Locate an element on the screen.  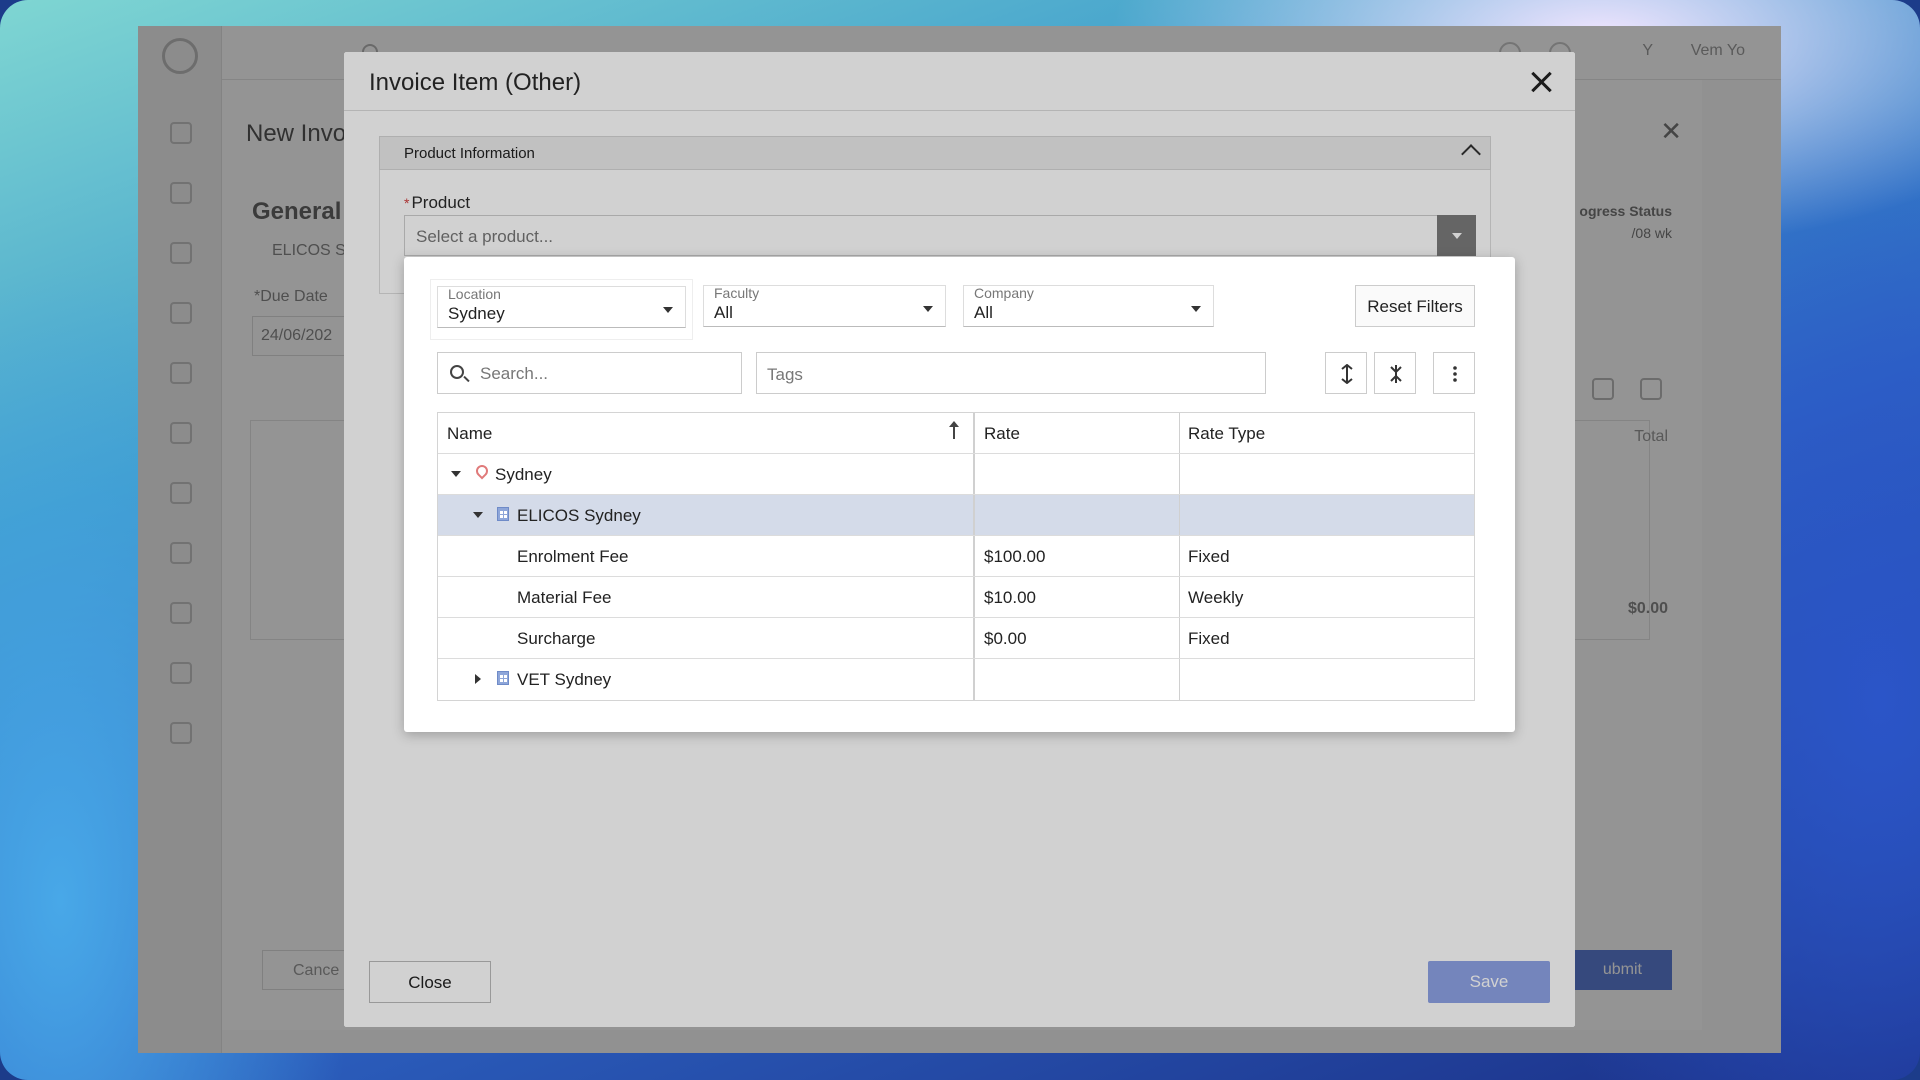
tree-row-faculty: VET Sydney is located at coordinates (956, 679).